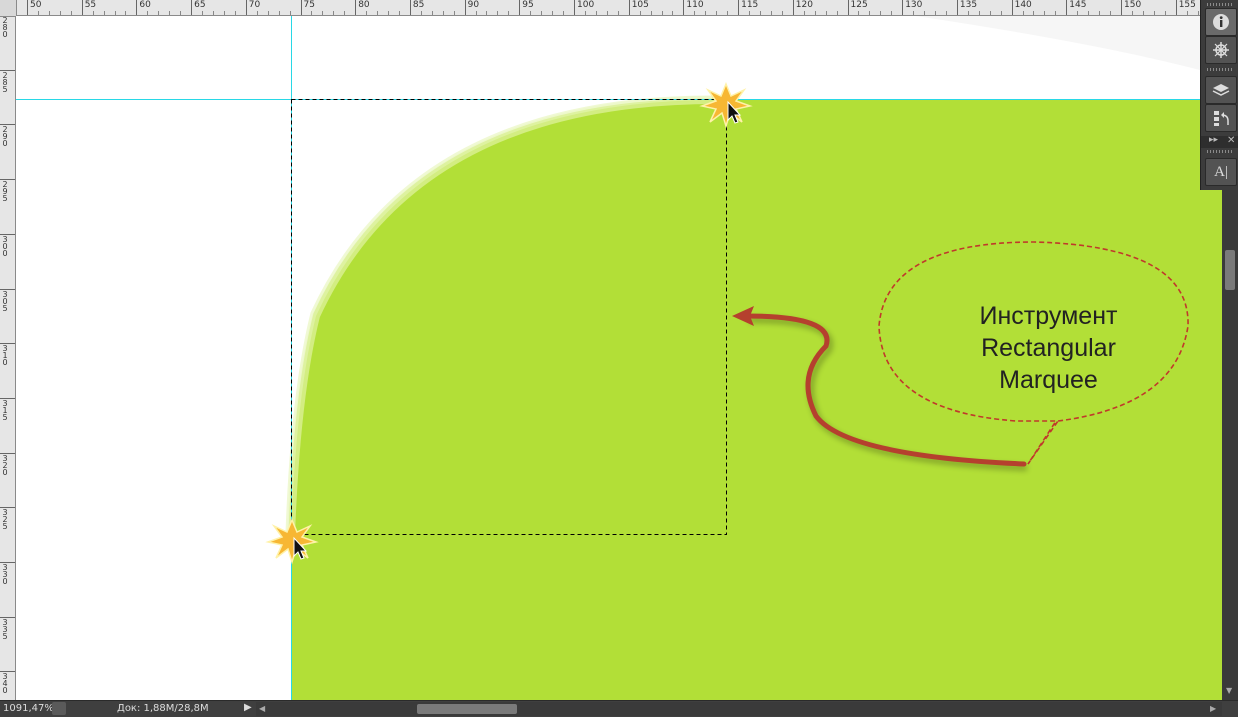 This screenshot has height=717, width=1238. I want to click on history-panel-button, so click(1221, 118).